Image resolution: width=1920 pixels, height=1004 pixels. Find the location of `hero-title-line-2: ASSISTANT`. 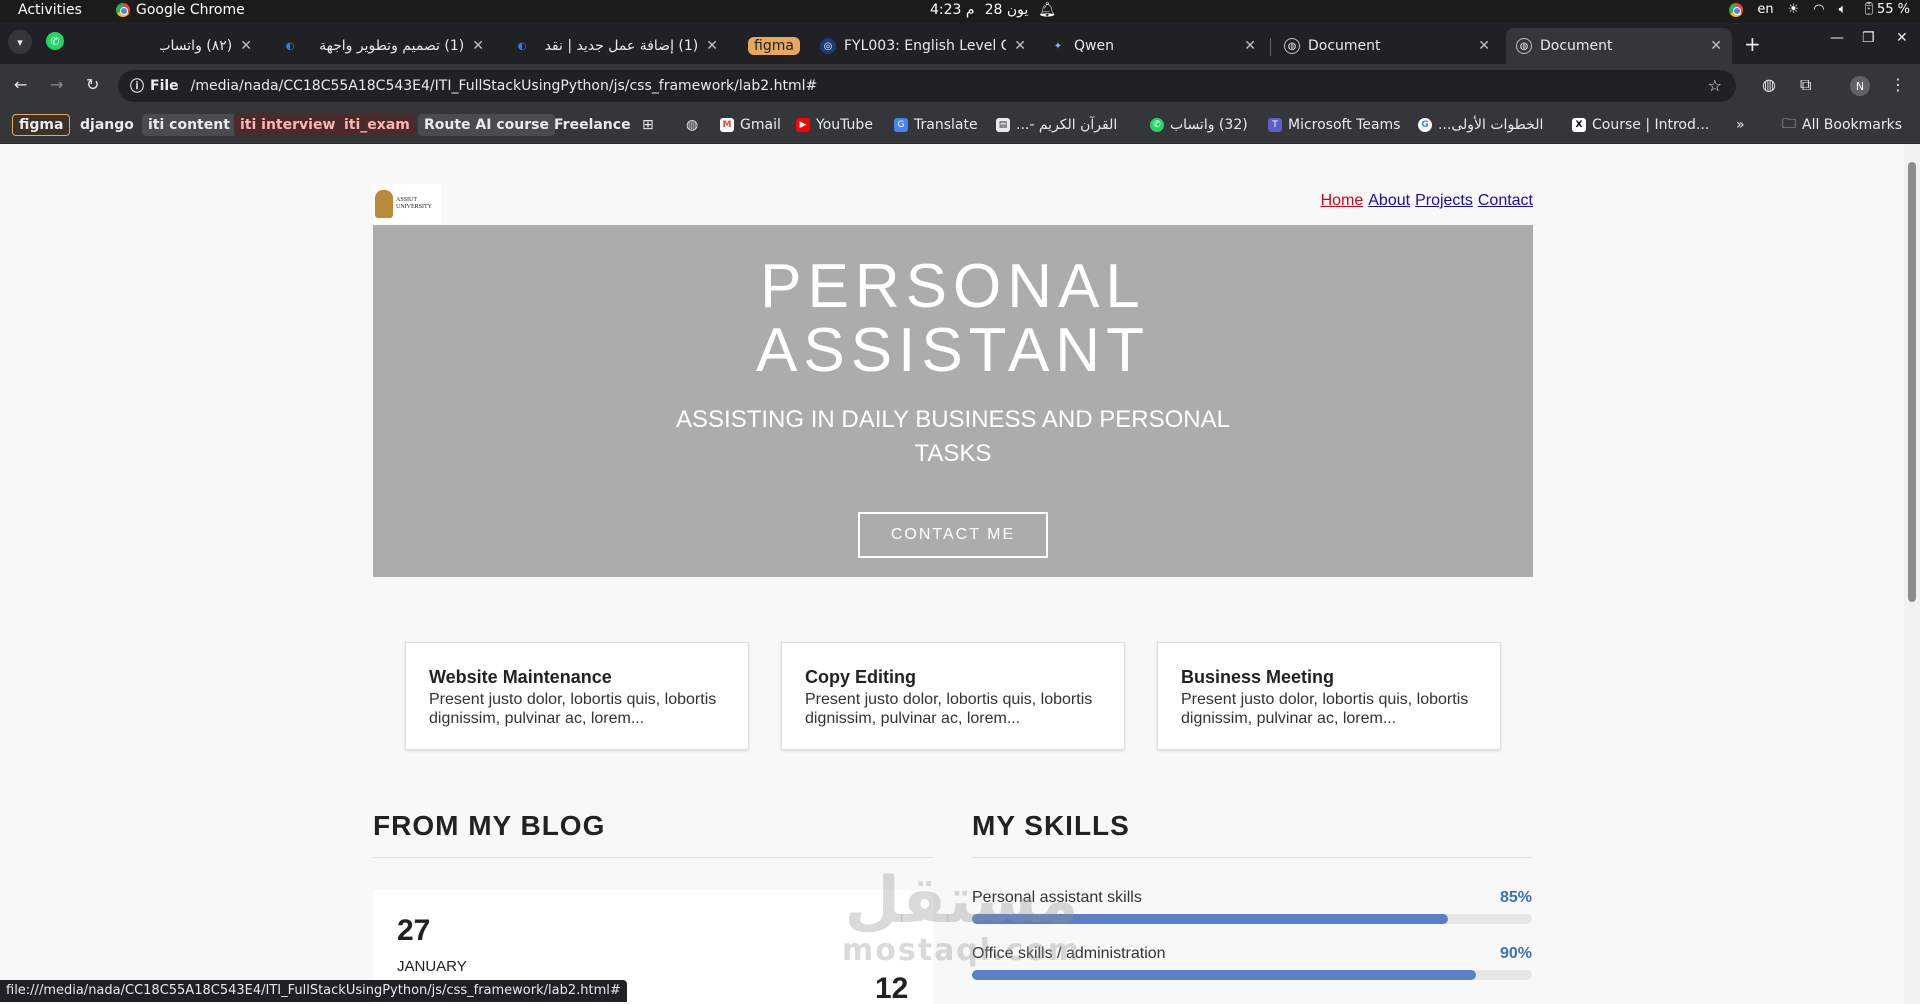

hero-title-line-2: ASSISTANT is located at coordinates (953, 350).